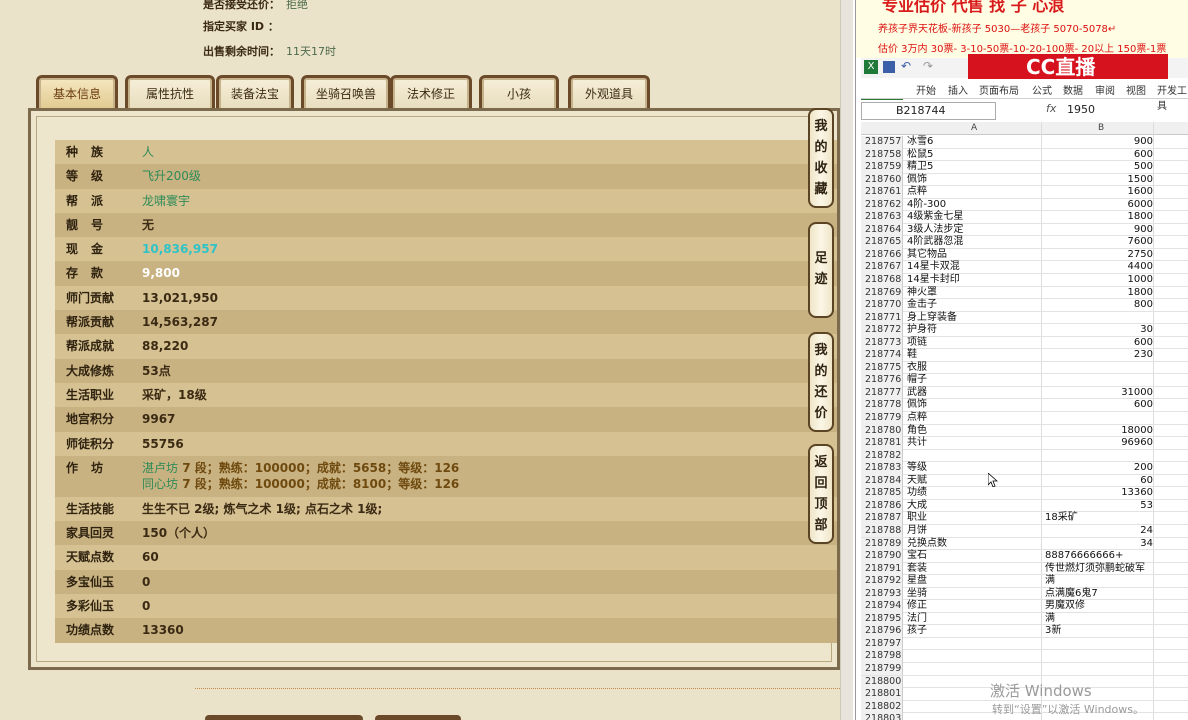 This screenshot has height=720, width=1188. Describe the element at coordinates (846, 360) in the screenshot. I see `page-scrollbar` at that location.